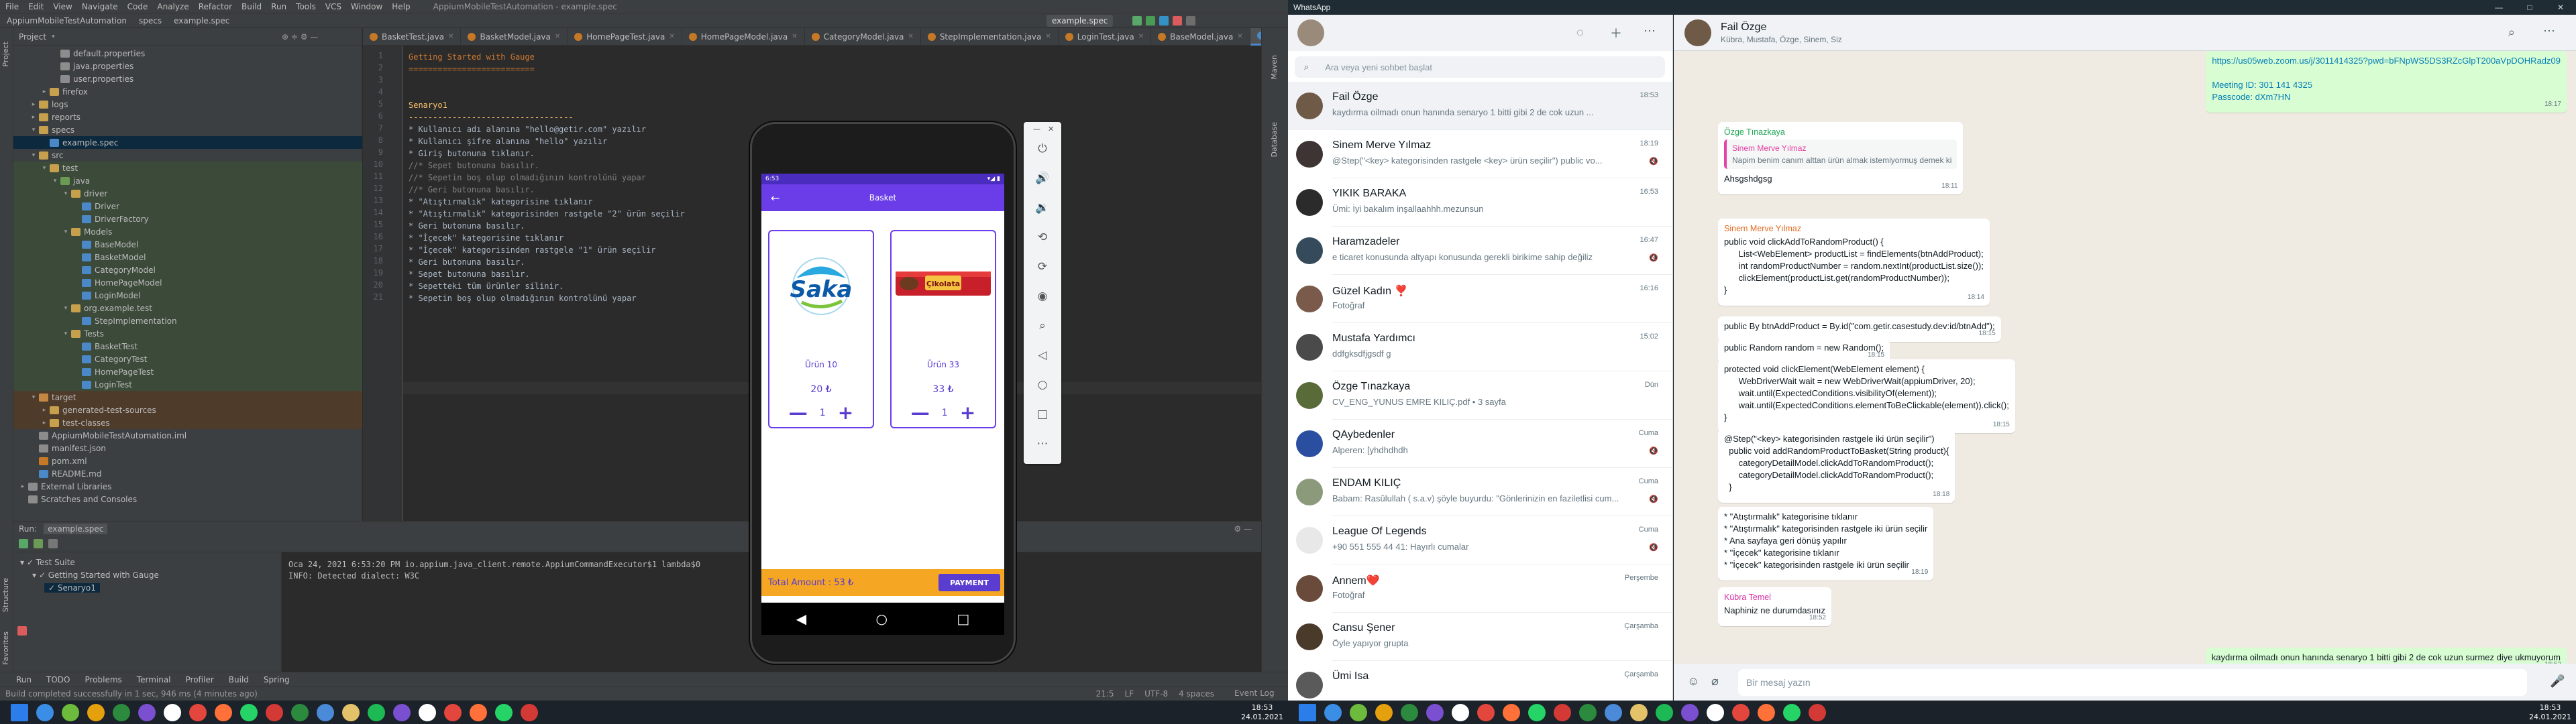  I want to click on rotate-left-icon: ⟲, so click(1042, 238).